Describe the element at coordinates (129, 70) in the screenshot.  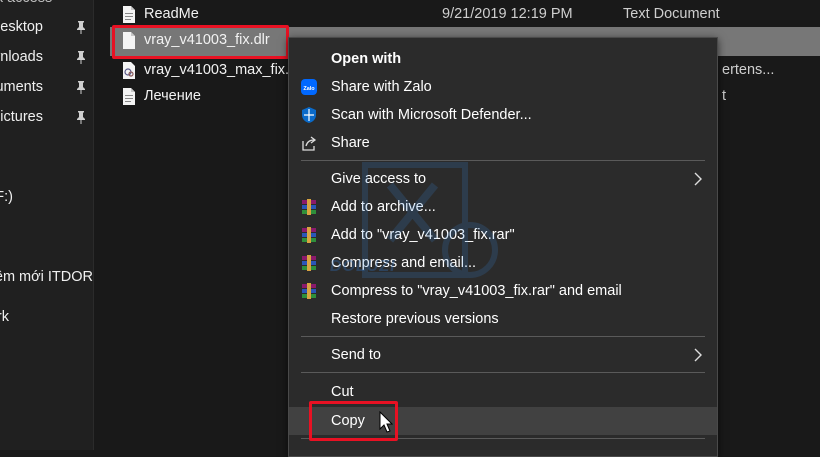
I see `registry-file-icon` at that location.